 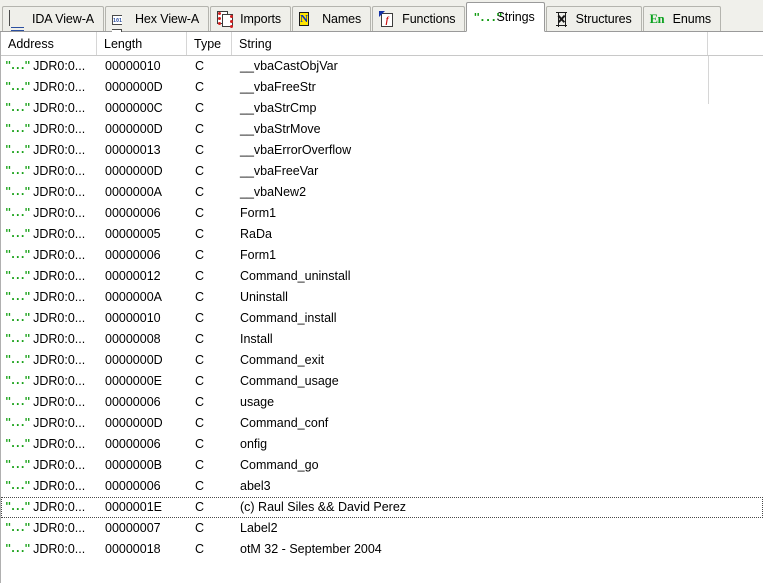 What do you see at coordinates (17, 32) in the screenshot?
I see `document-page-icon` at bounding box center [17, 32].